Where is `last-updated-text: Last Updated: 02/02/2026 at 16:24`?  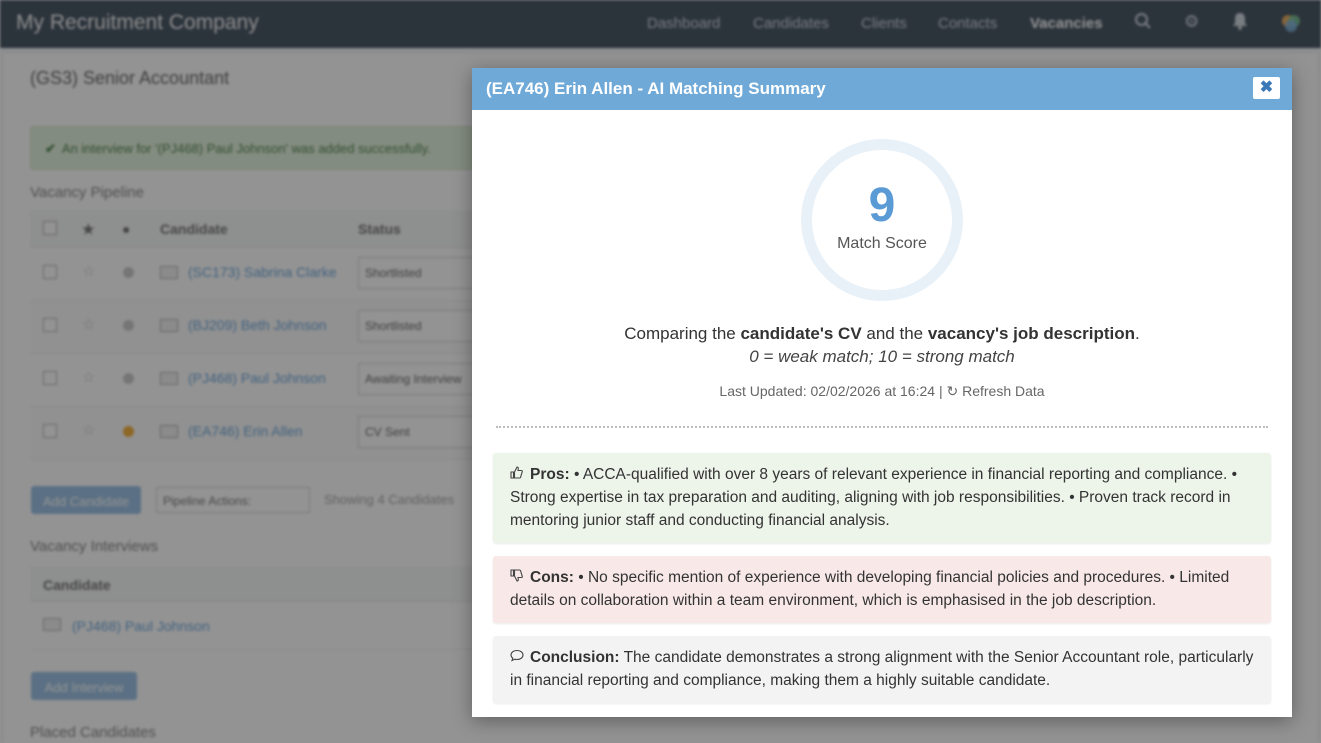
last-updated-text: Last Updated: 02/02/2026 at 16:24 is located at coordinates (827, 391).